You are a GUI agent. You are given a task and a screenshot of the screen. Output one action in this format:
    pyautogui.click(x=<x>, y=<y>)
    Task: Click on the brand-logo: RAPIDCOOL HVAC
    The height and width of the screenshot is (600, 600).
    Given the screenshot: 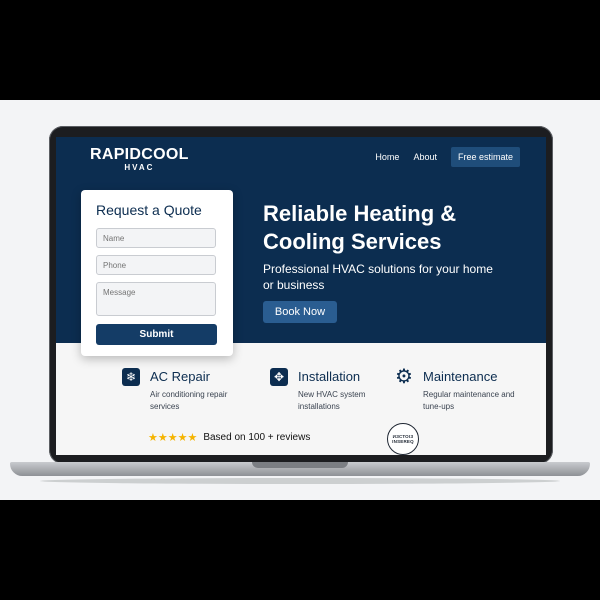 What is the action you would take?
    pyautogui.click(x=139, y=159)
    